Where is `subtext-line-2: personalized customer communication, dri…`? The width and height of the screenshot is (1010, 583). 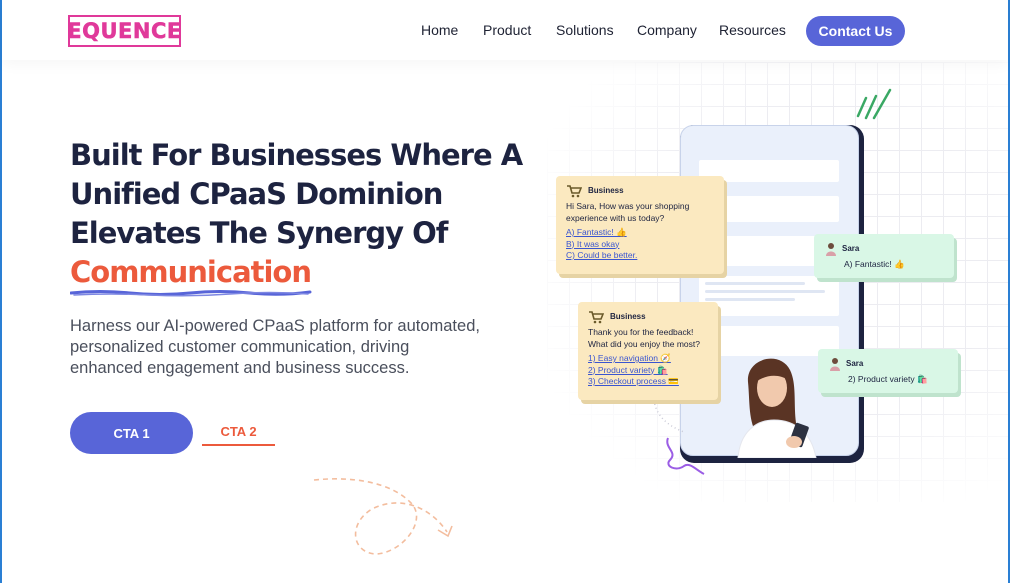 subtext-line-2: personalized customer communication, dri… is located at coordinates (240, 347).